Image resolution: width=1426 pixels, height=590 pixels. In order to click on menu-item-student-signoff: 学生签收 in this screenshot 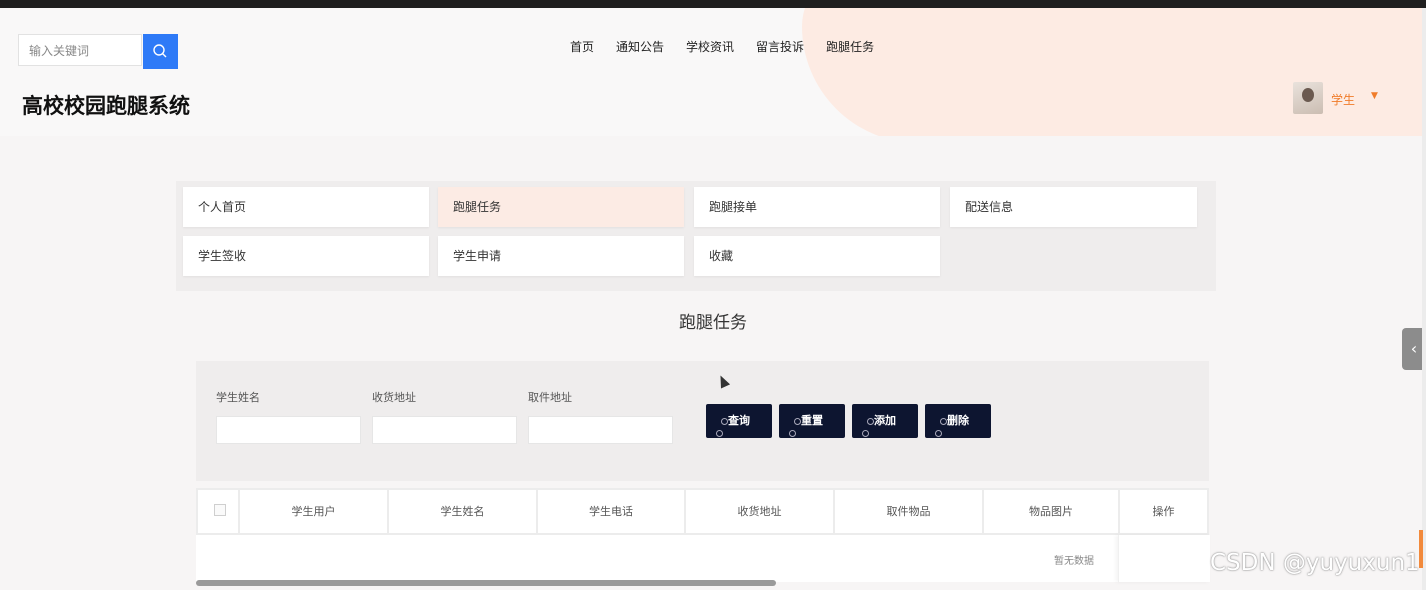, I will do `click(306, 256)`.